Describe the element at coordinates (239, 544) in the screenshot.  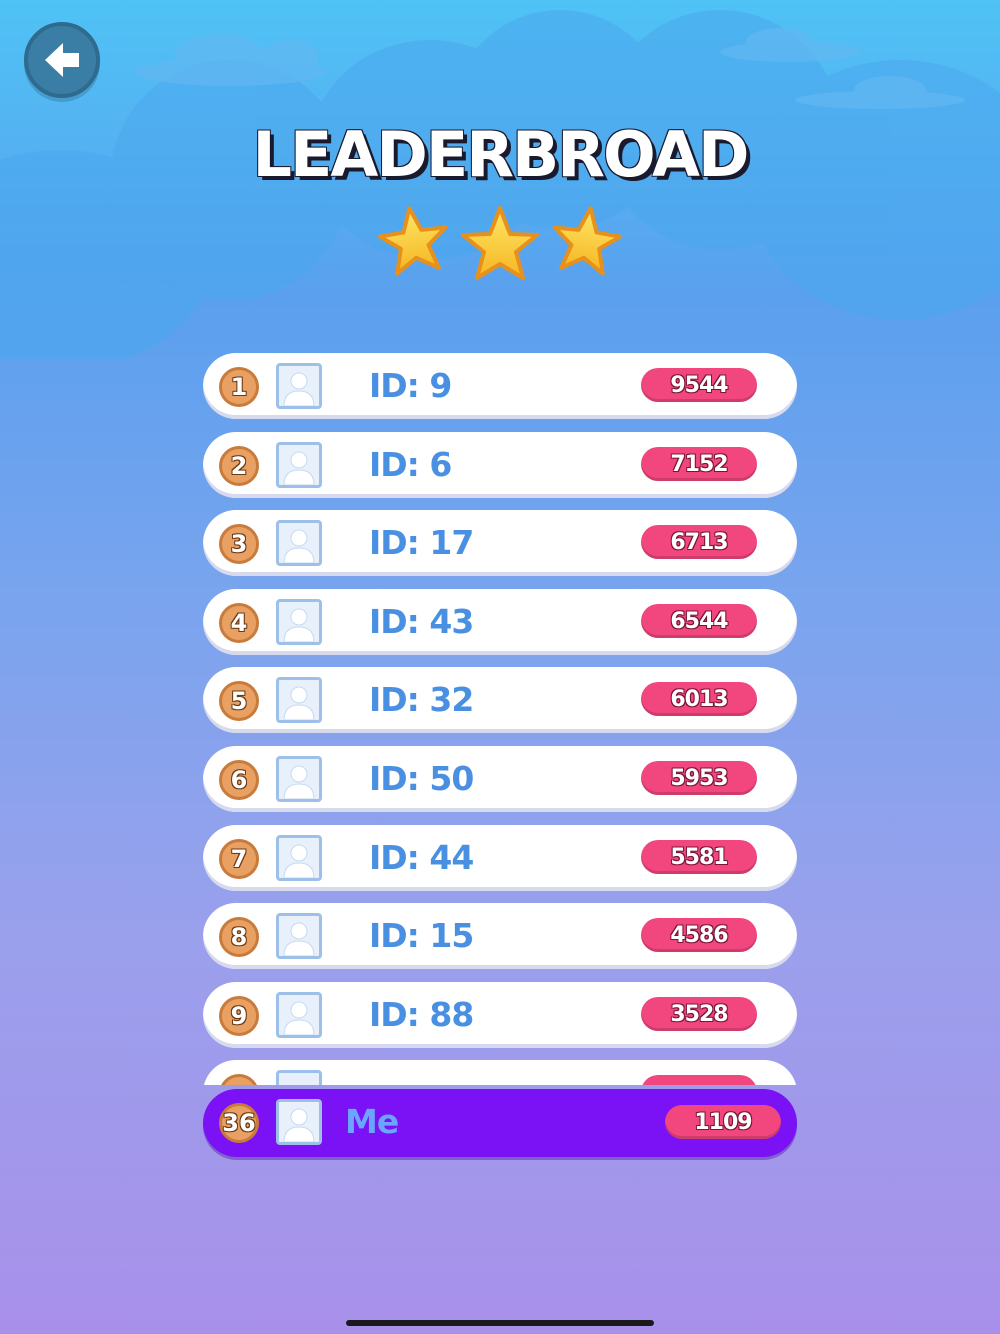
I see `rank-badge: 3` at that location.